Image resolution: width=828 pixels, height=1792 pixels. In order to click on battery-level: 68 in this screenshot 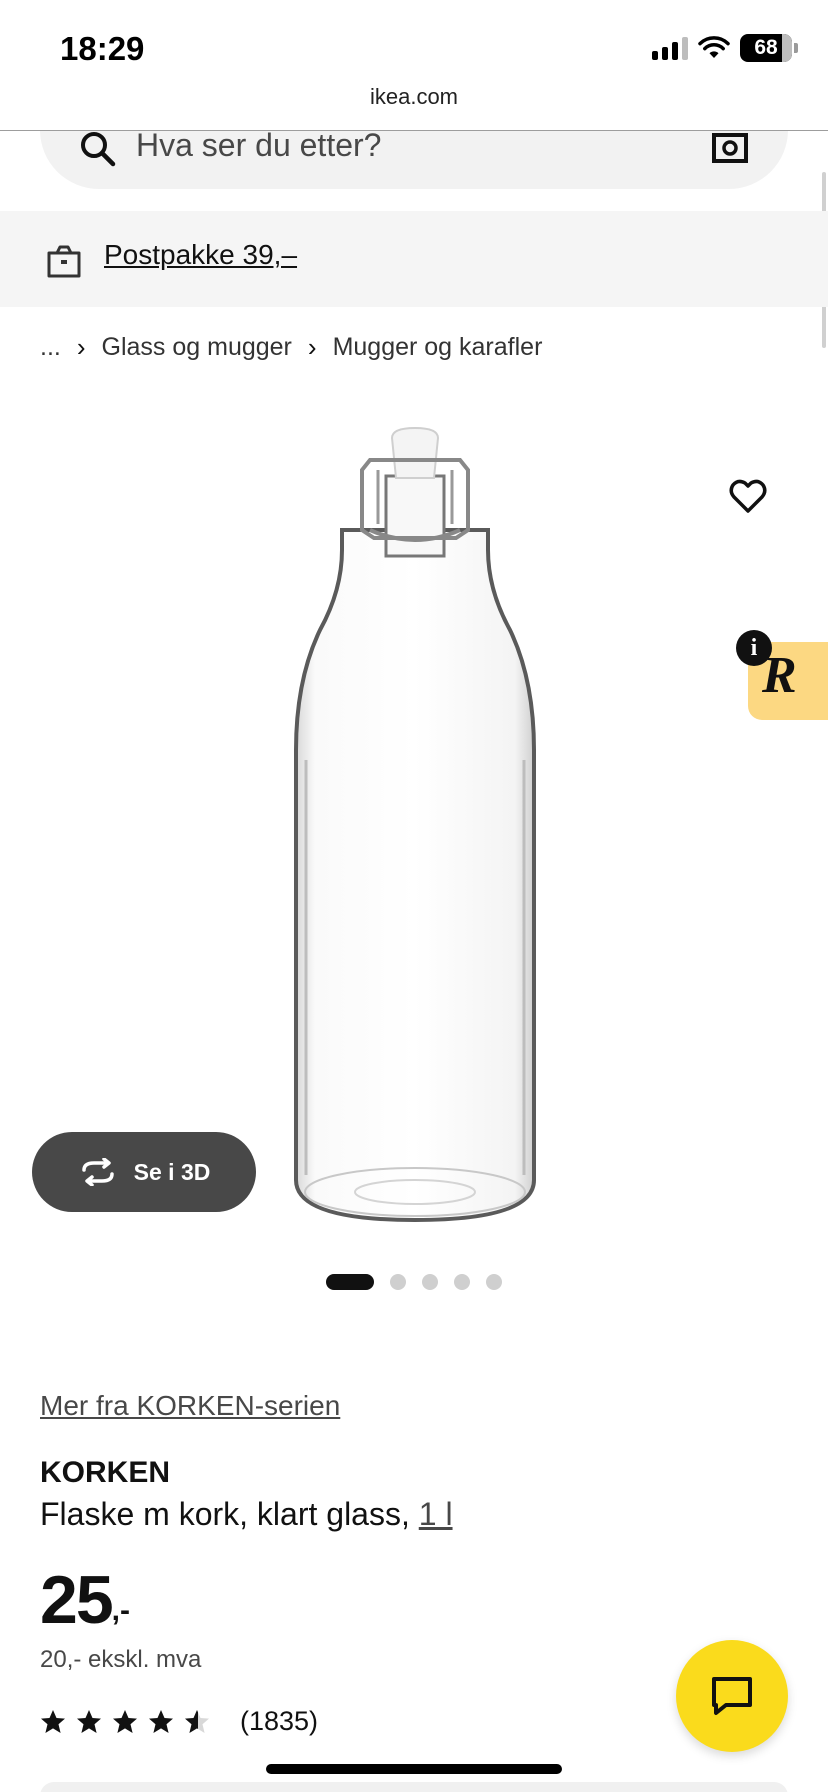, I will do `click(766, 47)`.